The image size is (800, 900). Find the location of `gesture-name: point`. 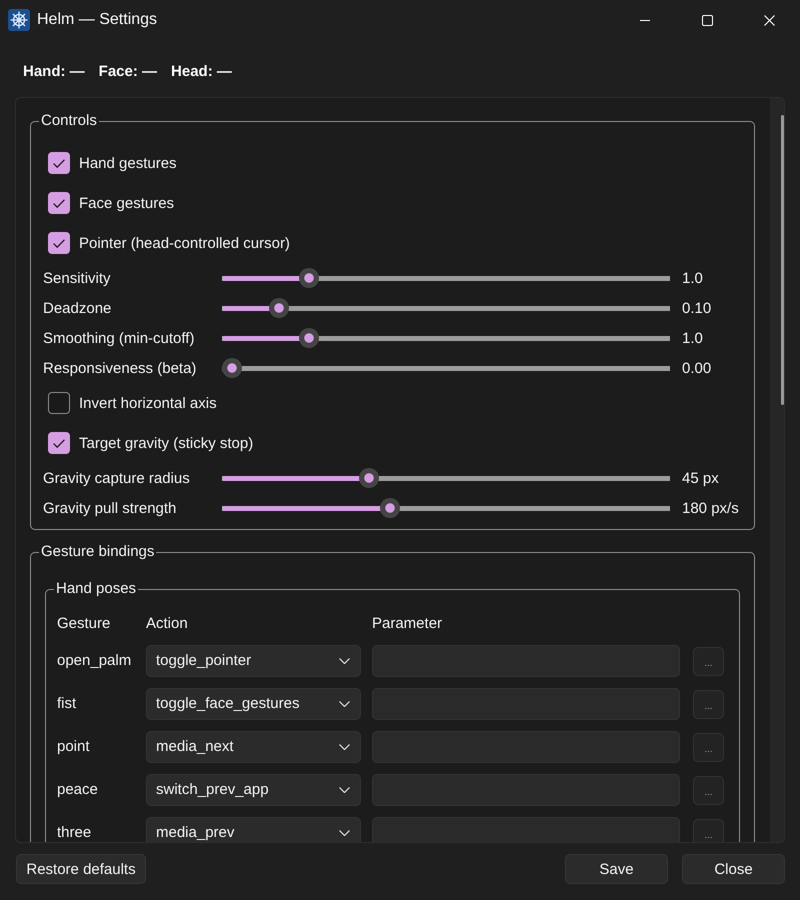

gesture-name: point is located at coordinates (74, 747).